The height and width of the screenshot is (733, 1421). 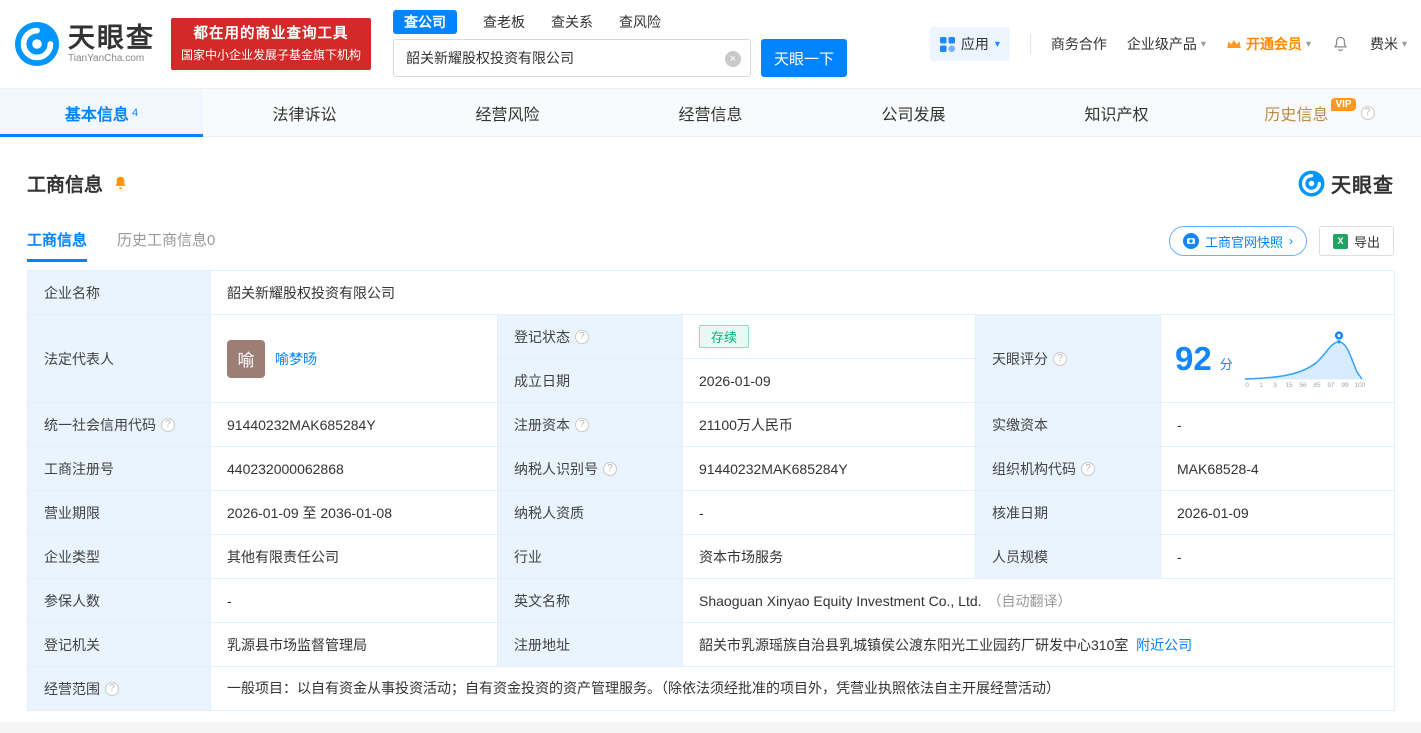 What do you see at coordinates (710, 245) in the screenshot?
I see `subtab-row: 工商信息 历史工商信息0 工商官网快照 › X 导出` at bounding box center [710, 245].